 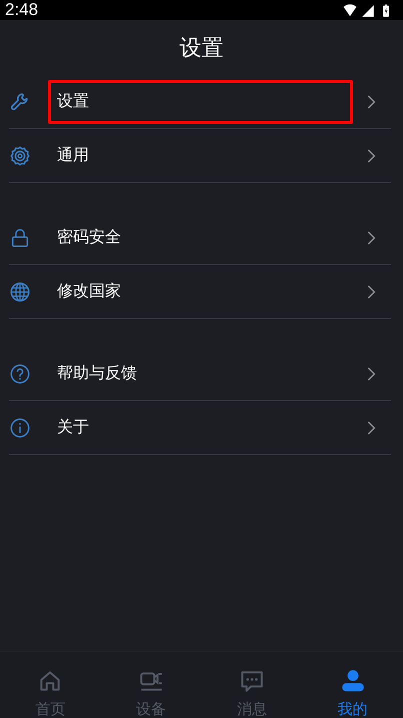 I want to click on row-label: 修改国家, so click(x=89, y=291).